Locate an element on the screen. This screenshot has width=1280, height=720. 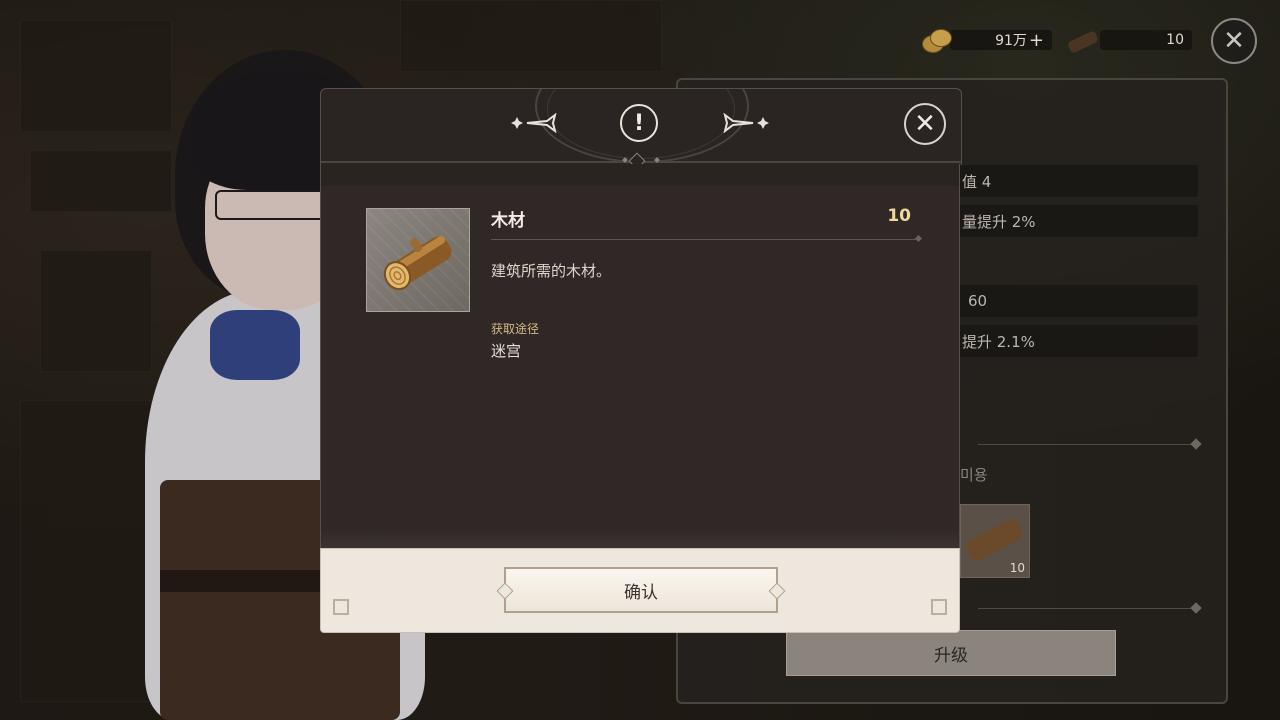
dialog-close-button: ✕ is located at coordinates (925, 124).